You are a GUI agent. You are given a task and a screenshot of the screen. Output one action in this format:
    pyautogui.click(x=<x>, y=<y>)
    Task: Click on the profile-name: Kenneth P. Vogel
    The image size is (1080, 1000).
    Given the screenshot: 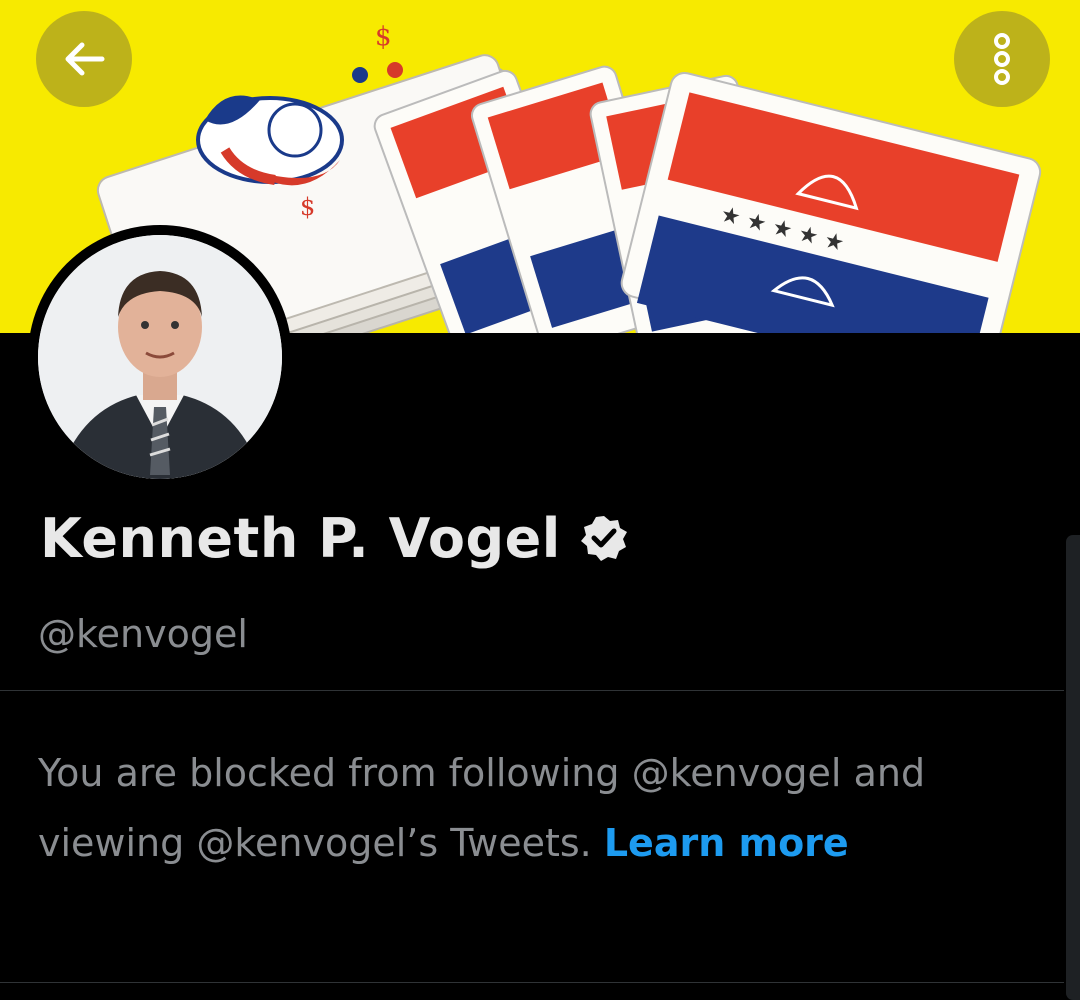 What is the action you would take?
    pyautogui.click(x=300, y=538)
    